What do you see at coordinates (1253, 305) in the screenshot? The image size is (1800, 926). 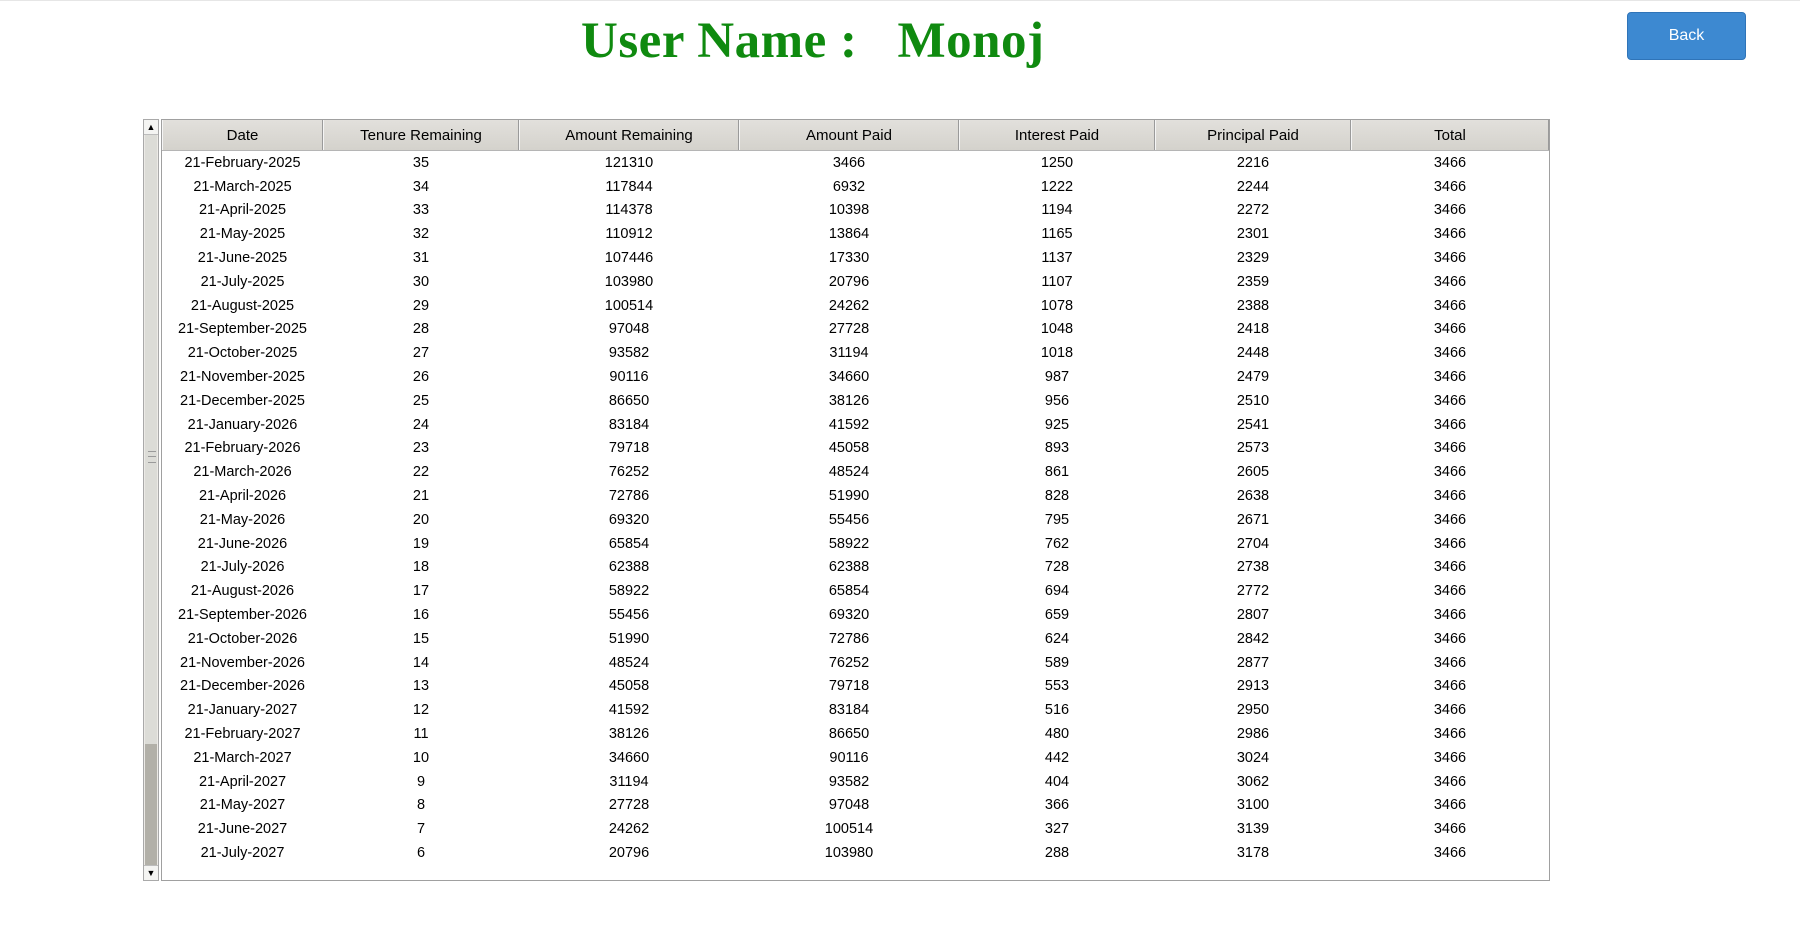 I see `cell-principal-paid: 2388` at bounding box center [1253, 305].